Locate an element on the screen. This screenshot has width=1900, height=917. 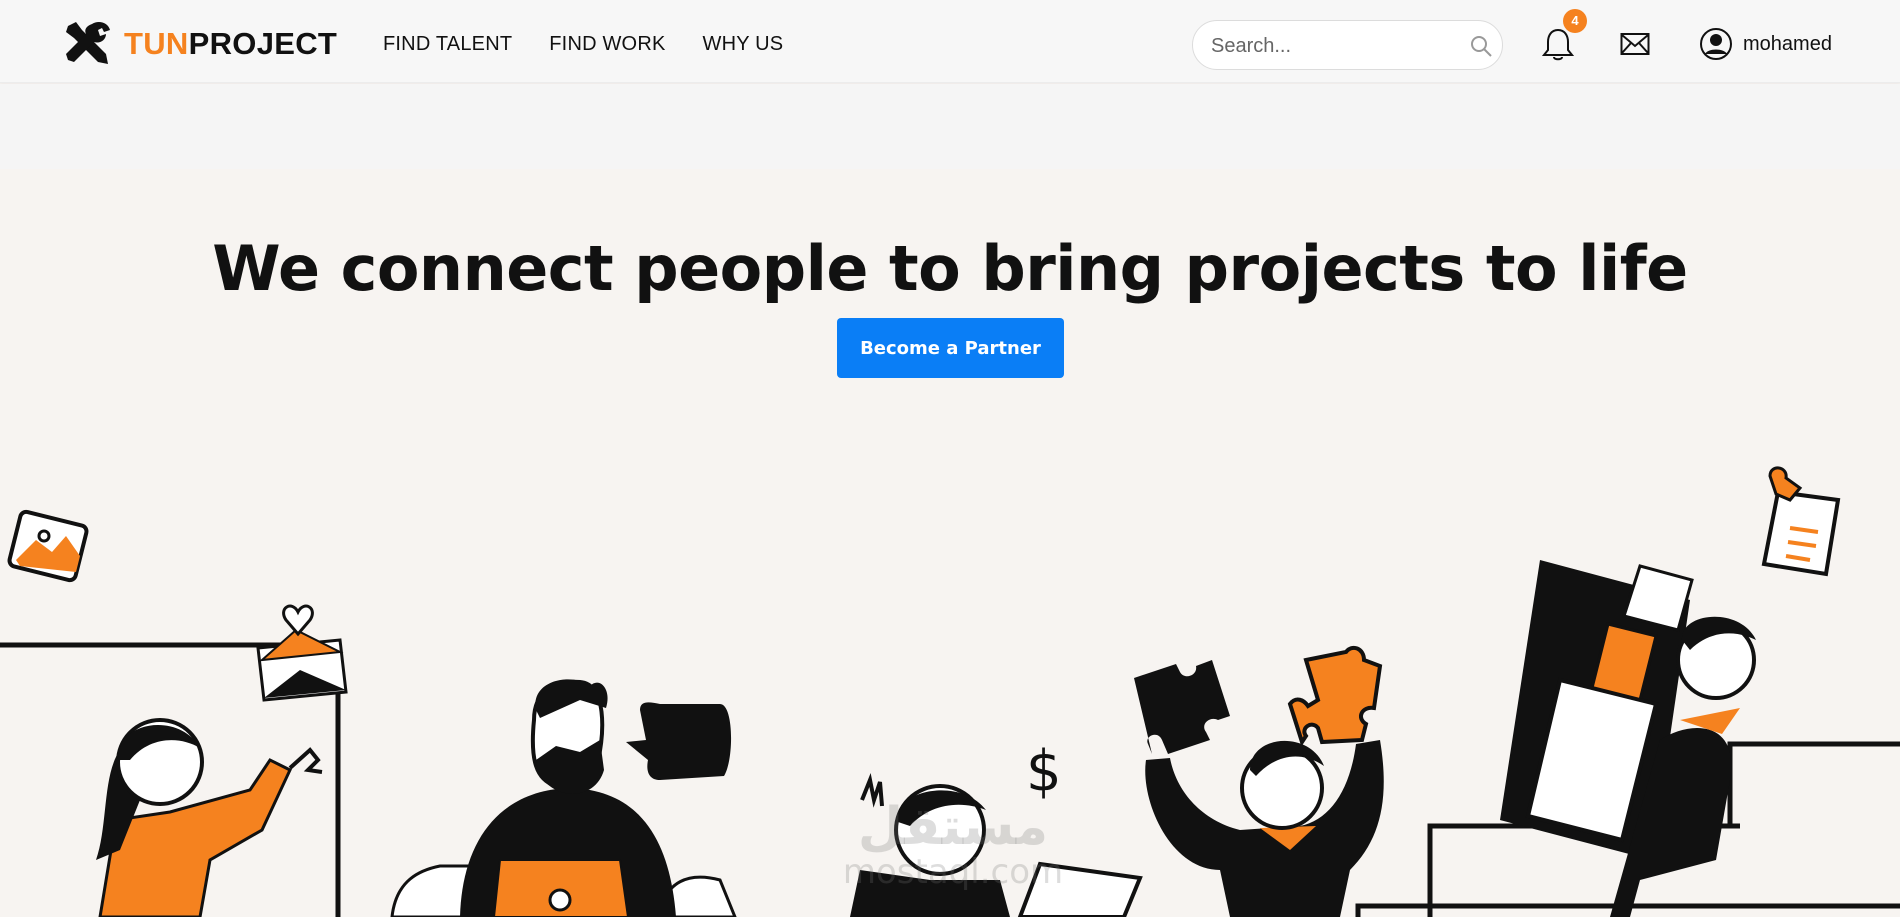
nav-find-work: FIND WORK is located at coordinates (607, 44).